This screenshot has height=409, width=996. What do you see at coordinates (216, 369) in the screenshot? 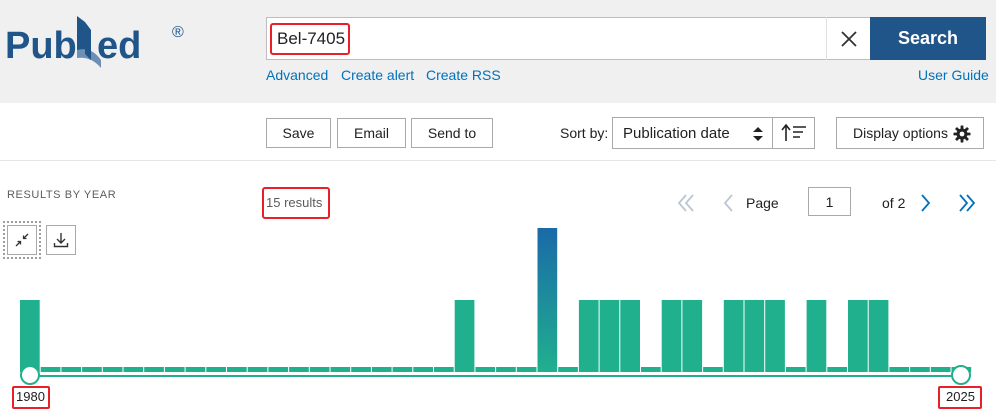
I see `year-bar-1989` at bounding box center [216, 369].